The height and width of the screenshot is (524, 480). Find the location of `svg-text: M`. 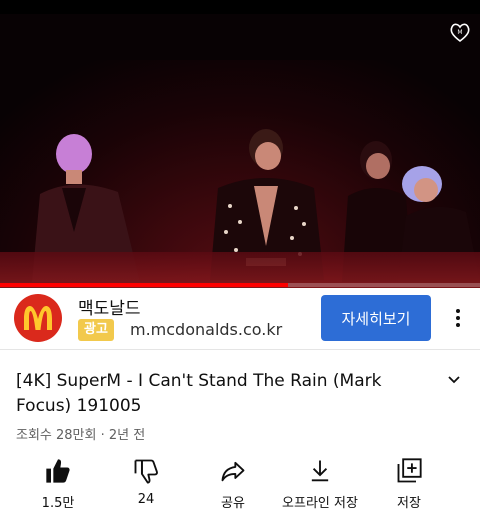

svg-text: M is located at coordinates (459, 32).